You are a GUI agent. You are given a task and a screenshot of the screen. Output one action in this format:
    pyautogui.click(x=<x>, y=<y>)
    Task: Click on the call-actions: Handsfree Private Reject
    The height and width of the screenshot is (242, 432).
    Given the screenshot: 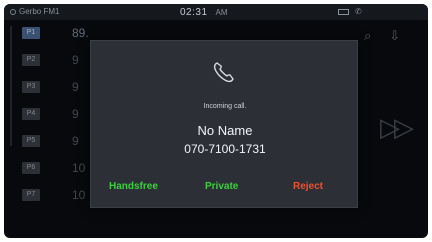 What is the action you would take?
    pyautogui.click(x=225, y=189)
    